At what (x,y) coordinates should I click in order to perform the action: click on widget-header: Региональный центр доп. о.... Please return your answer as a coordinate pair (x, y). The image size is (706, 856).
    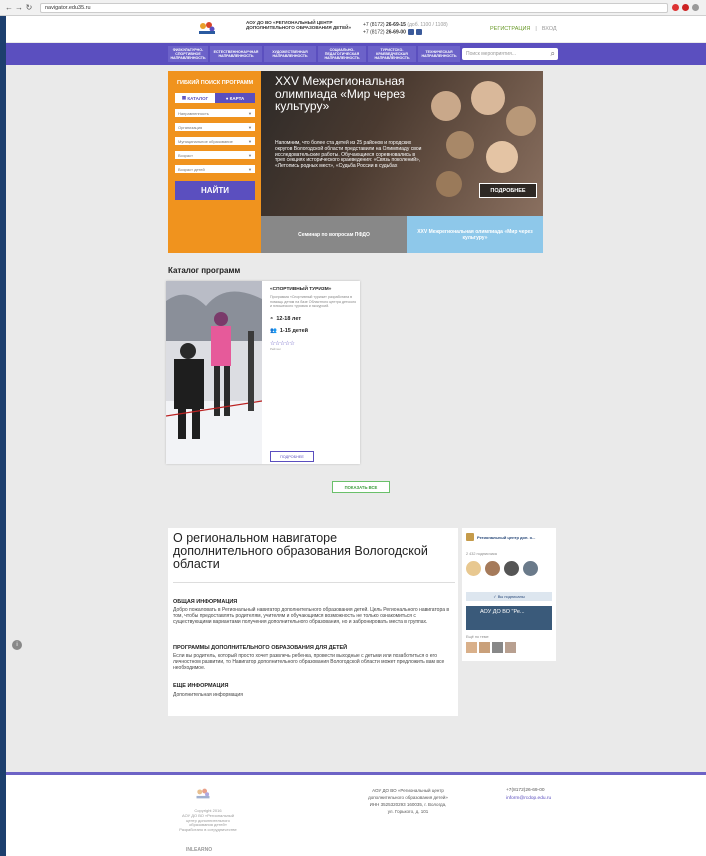
    Looking at the image, I should click on (500, 537).